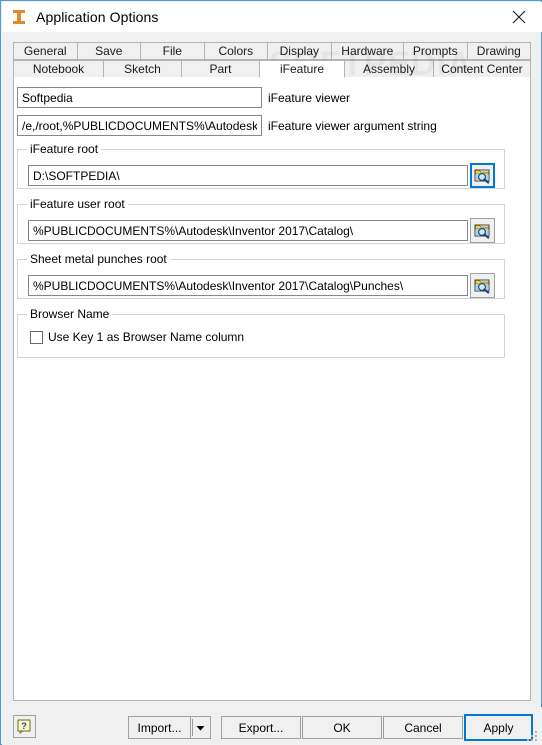  What do you see at coordinates (98, 259) in the screenshot?
I see `group-sheet-metal-punches-root-title: Sheet metal punches root` at bounding box center [98, 259].